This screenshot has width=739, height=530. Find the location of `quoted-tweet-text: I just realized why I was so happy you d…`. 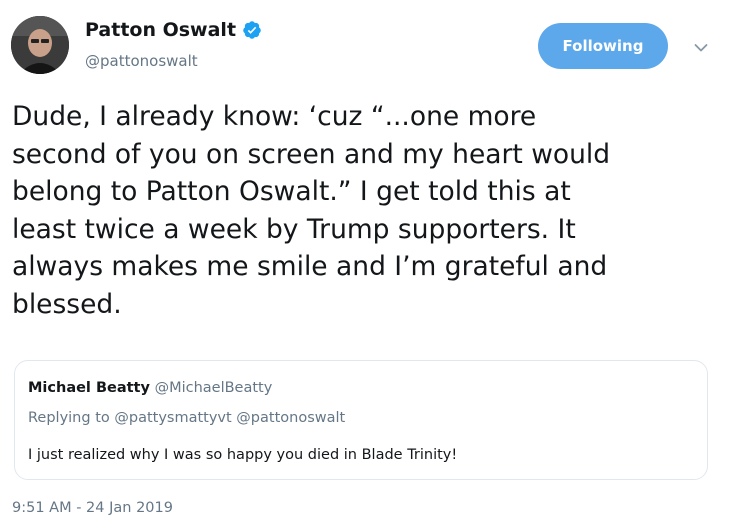

quoted-tweet-text: I just realized why I was so happy you d… is located at coordinates (243, 455).